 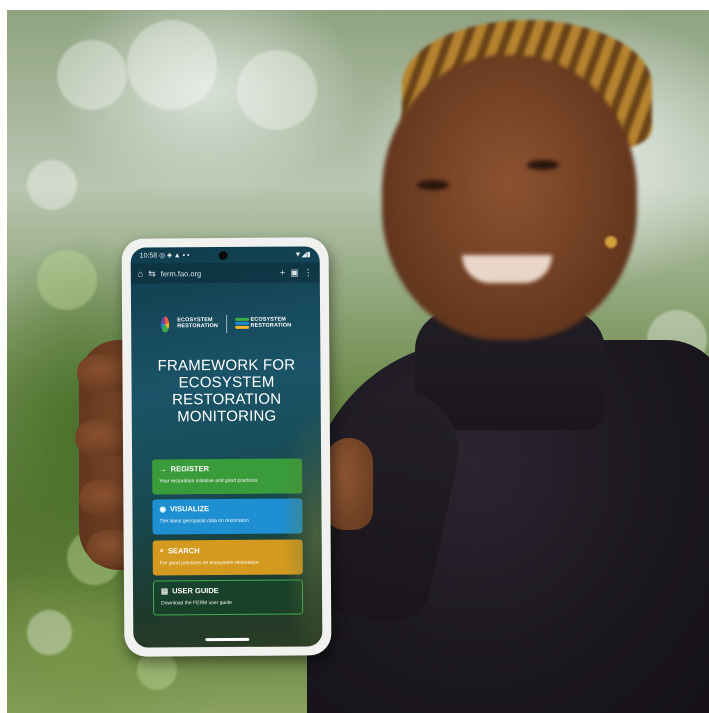 What do you see at coordinates (164, 591) in the screenshot?
I see `book-icon: ▤` at bounding box center [164, 591].